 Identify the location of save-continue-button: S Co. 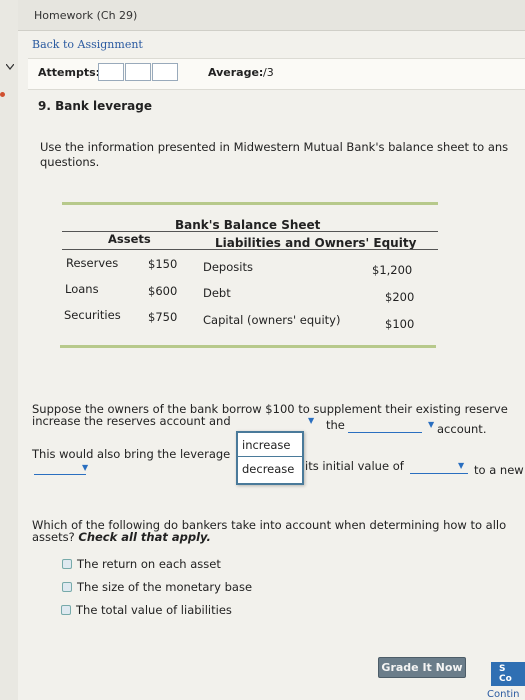
(508, 674).